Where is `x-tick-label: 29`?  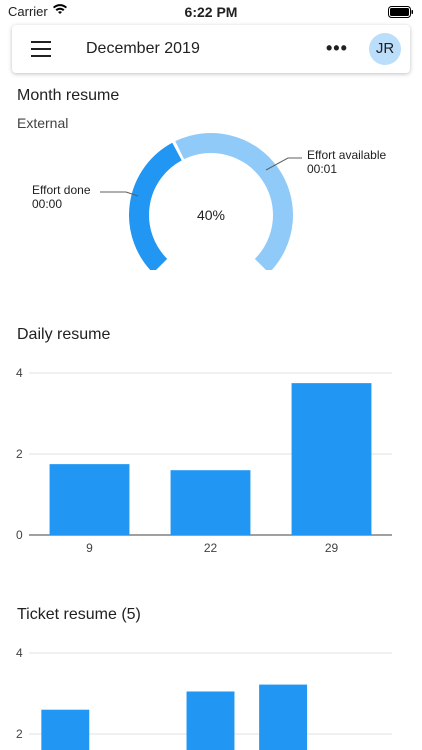
x-tick-label: 29 is located at coordinates (332, 548).